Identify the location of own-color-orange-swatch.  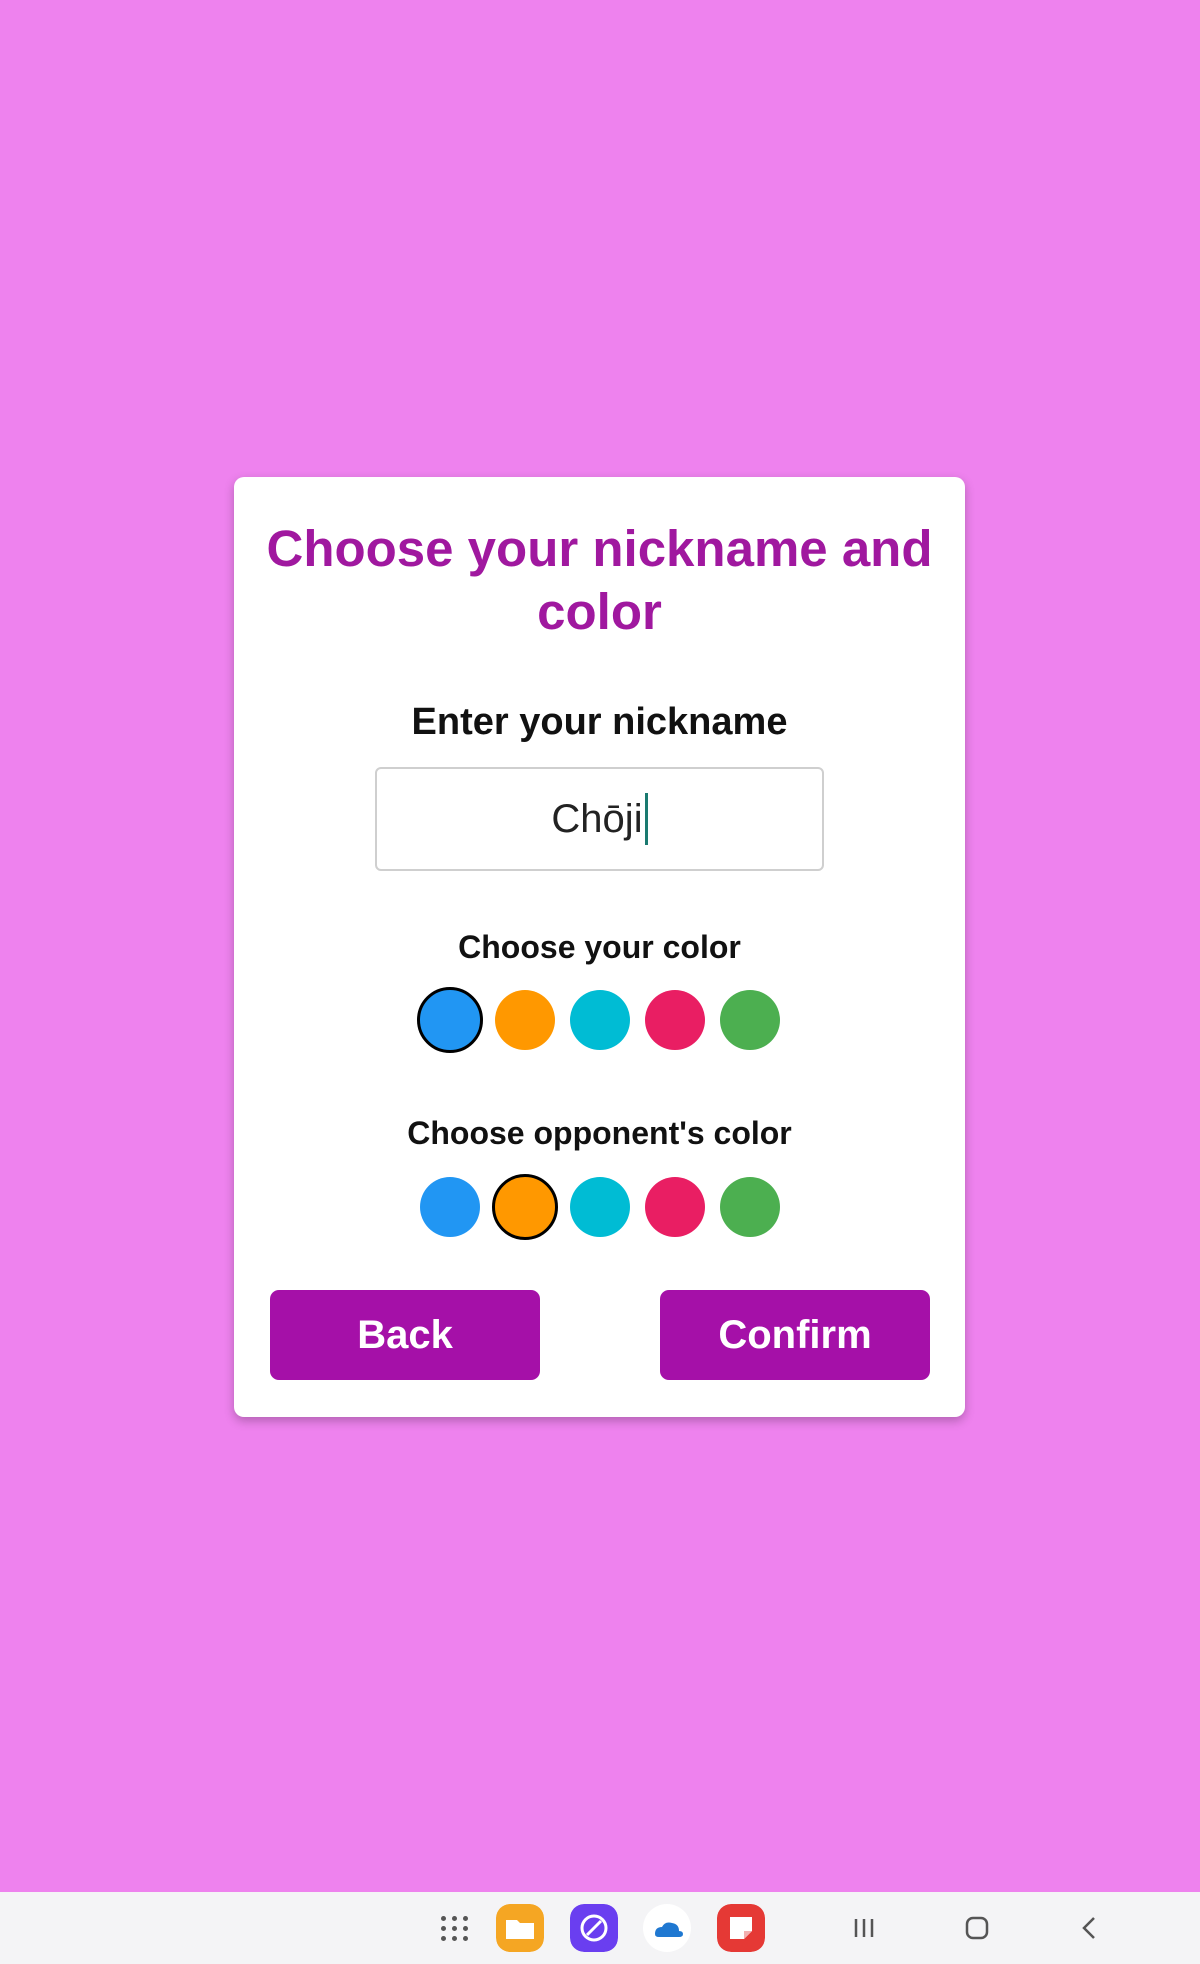
(524, 1020).